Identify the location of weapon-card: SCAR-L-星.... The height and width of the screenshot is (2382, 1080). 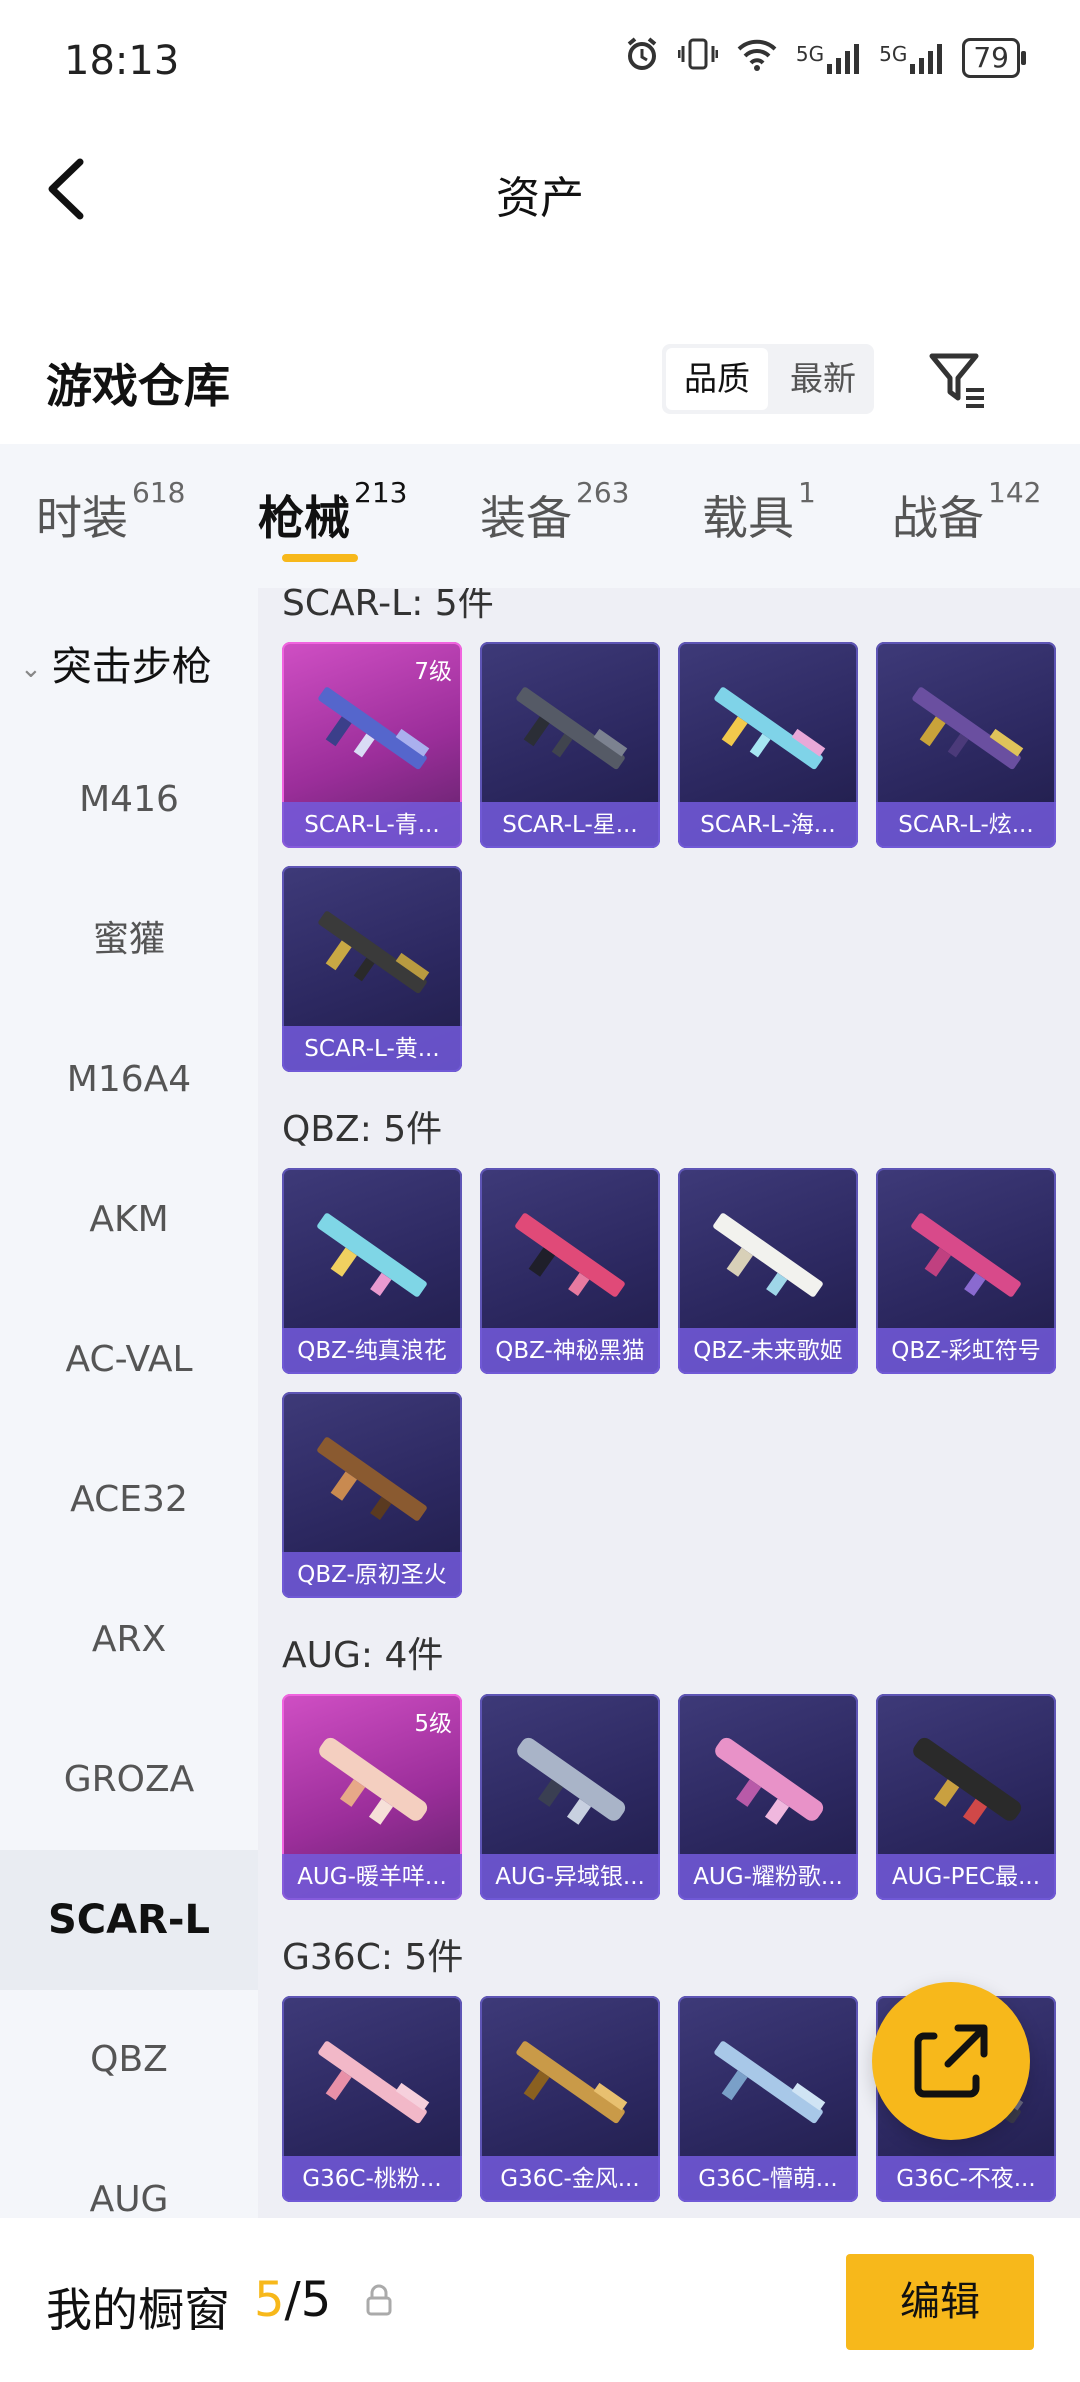
(570, 745).